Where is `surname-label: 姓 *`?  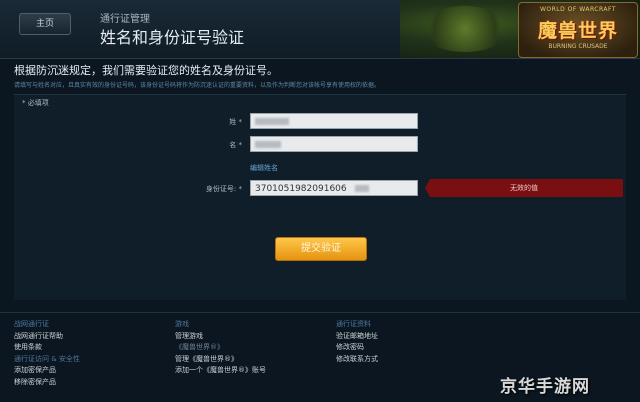
surname-label: 姓 * is located at coordinates (235, 122).